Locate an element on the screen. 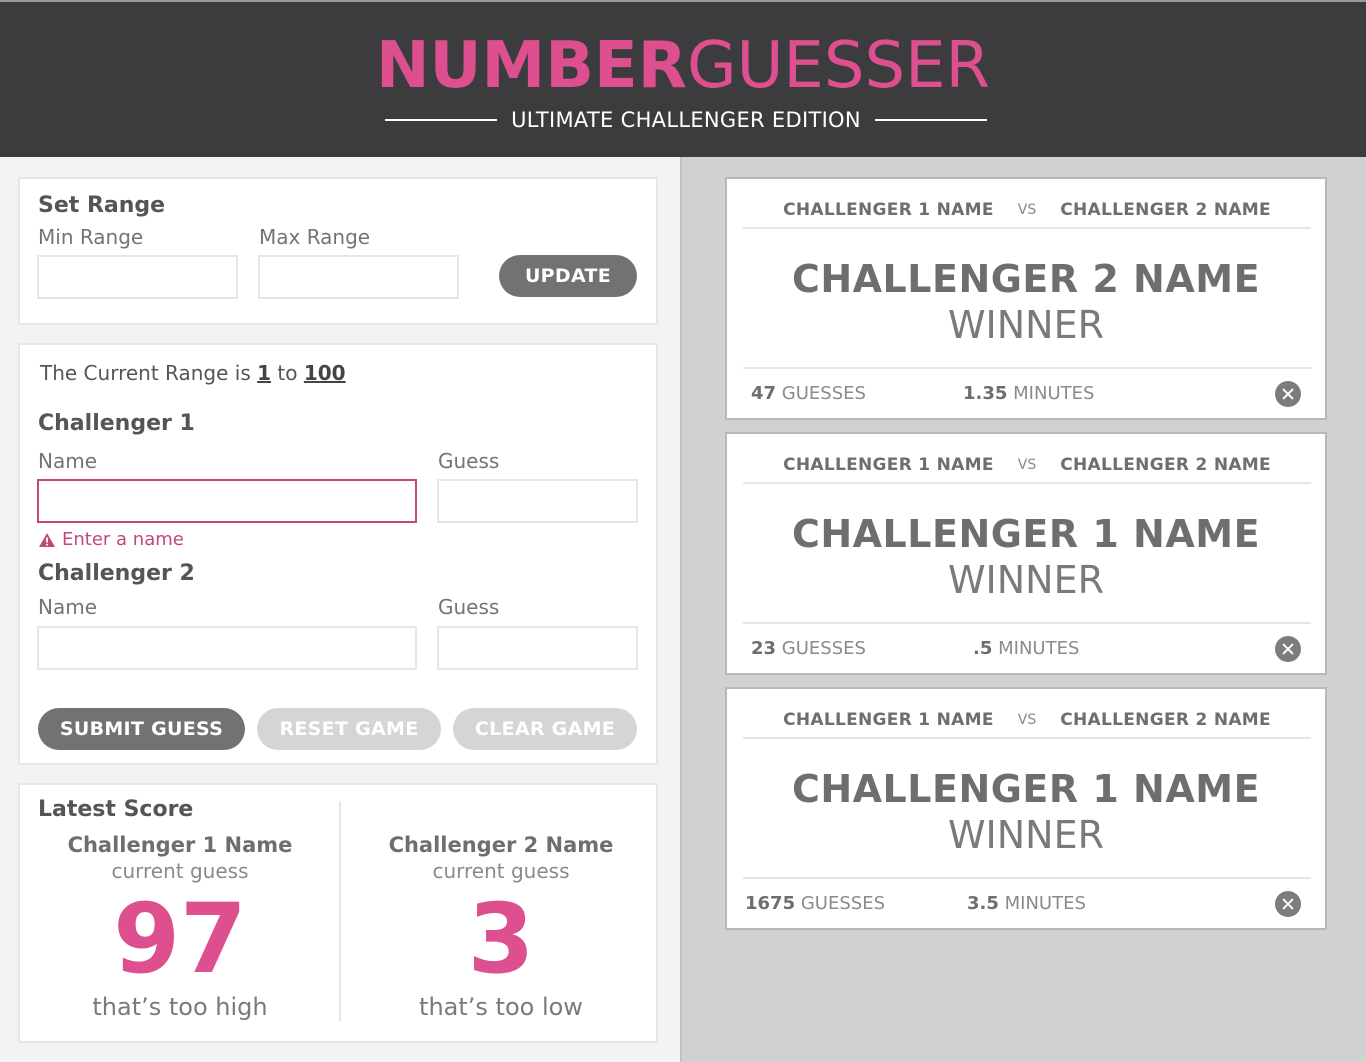  current-range-text: The Current Range is 1 to 100 is located at coordinates (193, 373).